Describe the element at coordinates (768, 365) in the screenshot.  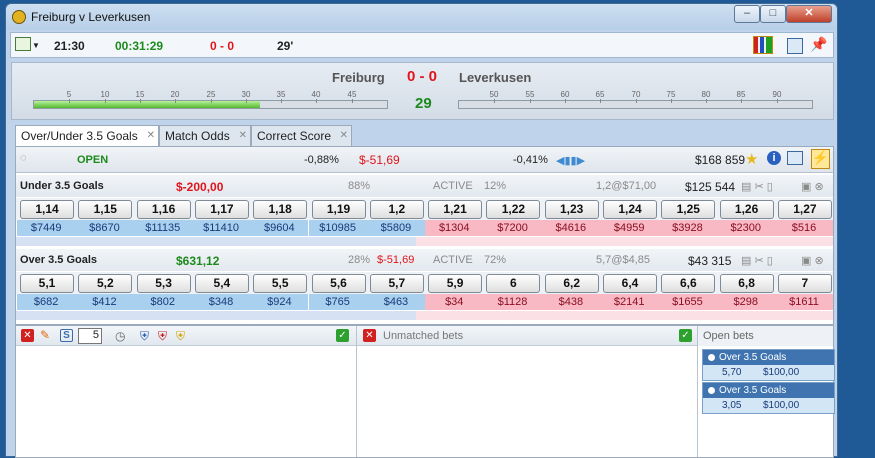
I see `open-bet-item: Over 3.5 Goals 5,70 $100,00` at that location.